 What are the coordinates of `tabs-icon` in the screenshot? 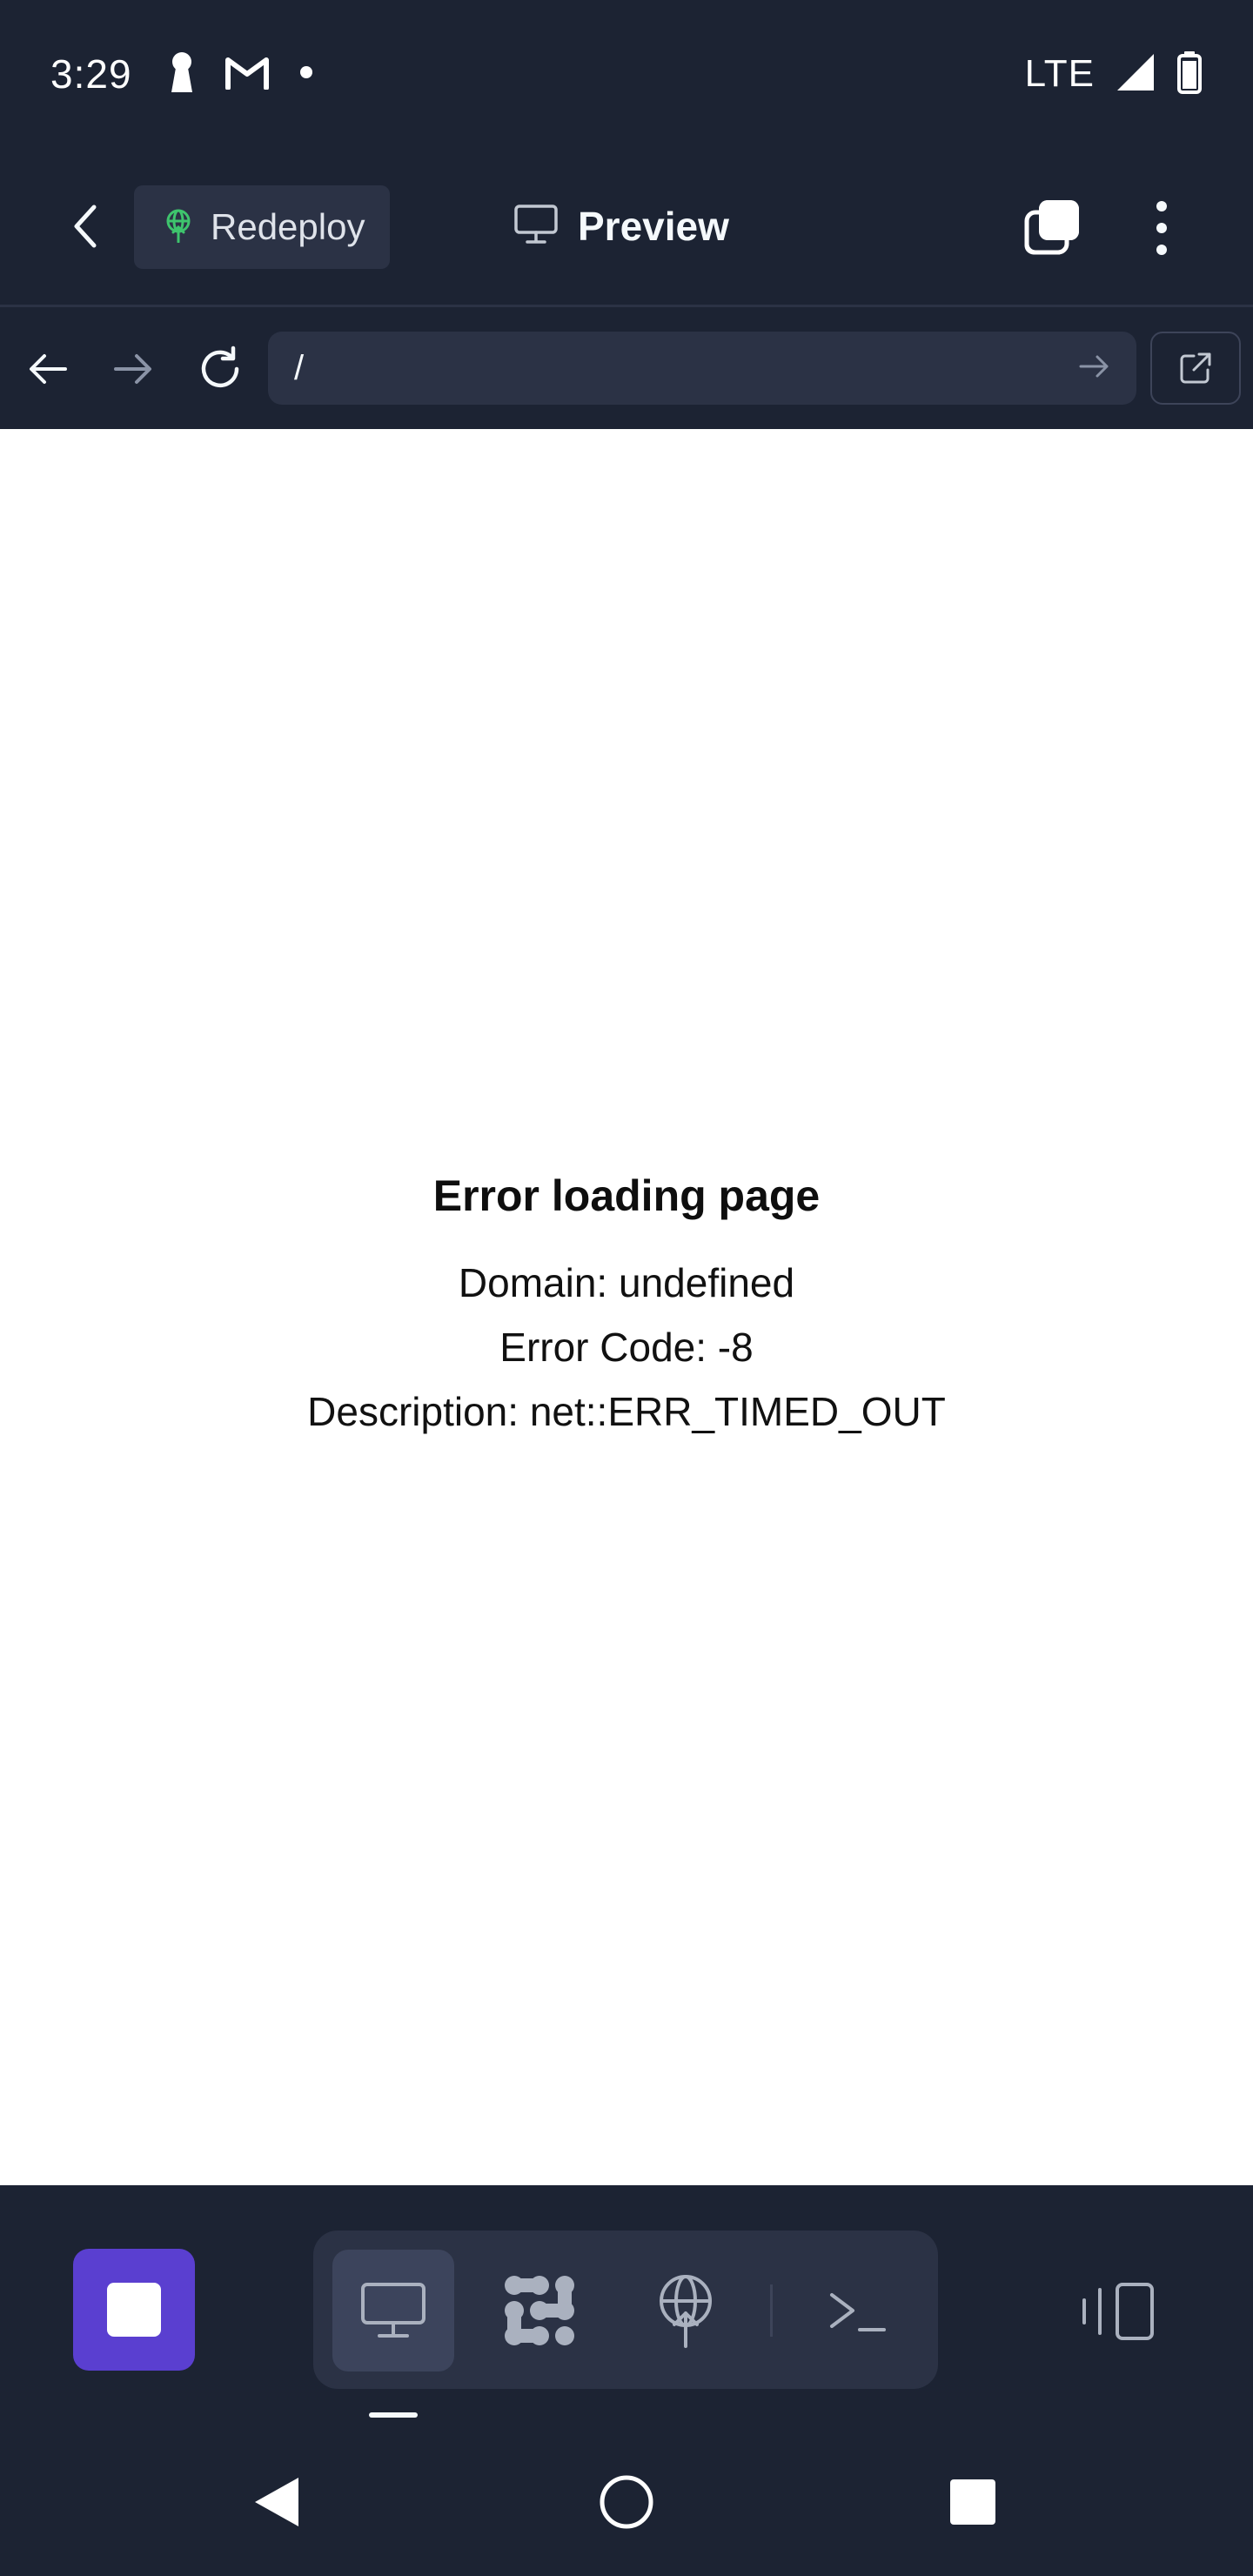 It's located at (1051, 227).